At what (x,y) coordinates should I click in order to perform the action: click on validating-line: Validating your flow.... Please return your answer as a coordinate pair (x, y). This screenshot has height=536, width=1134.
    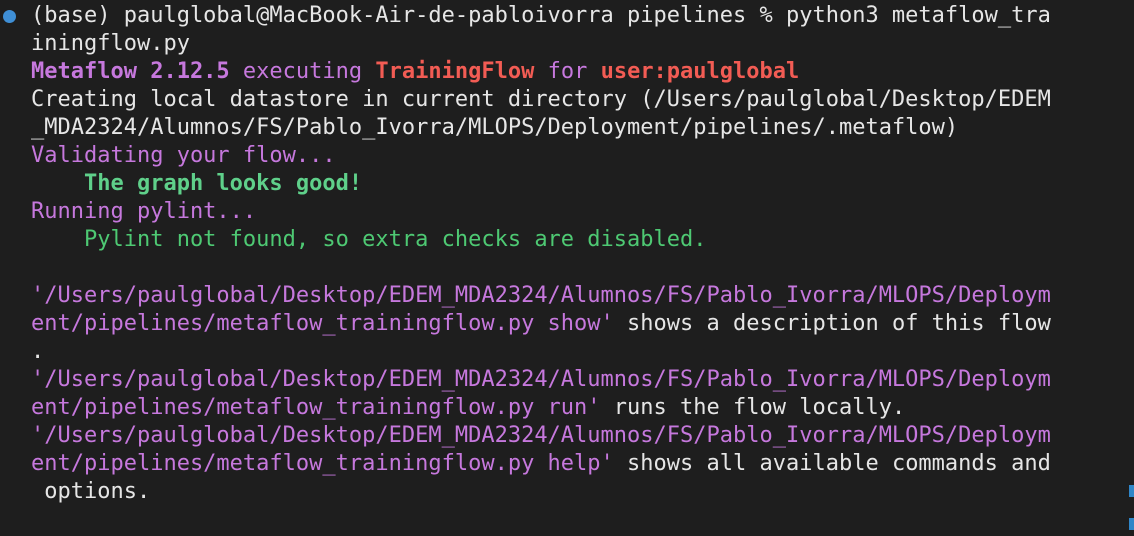
    Looking at the image, I should click on (183, 155).